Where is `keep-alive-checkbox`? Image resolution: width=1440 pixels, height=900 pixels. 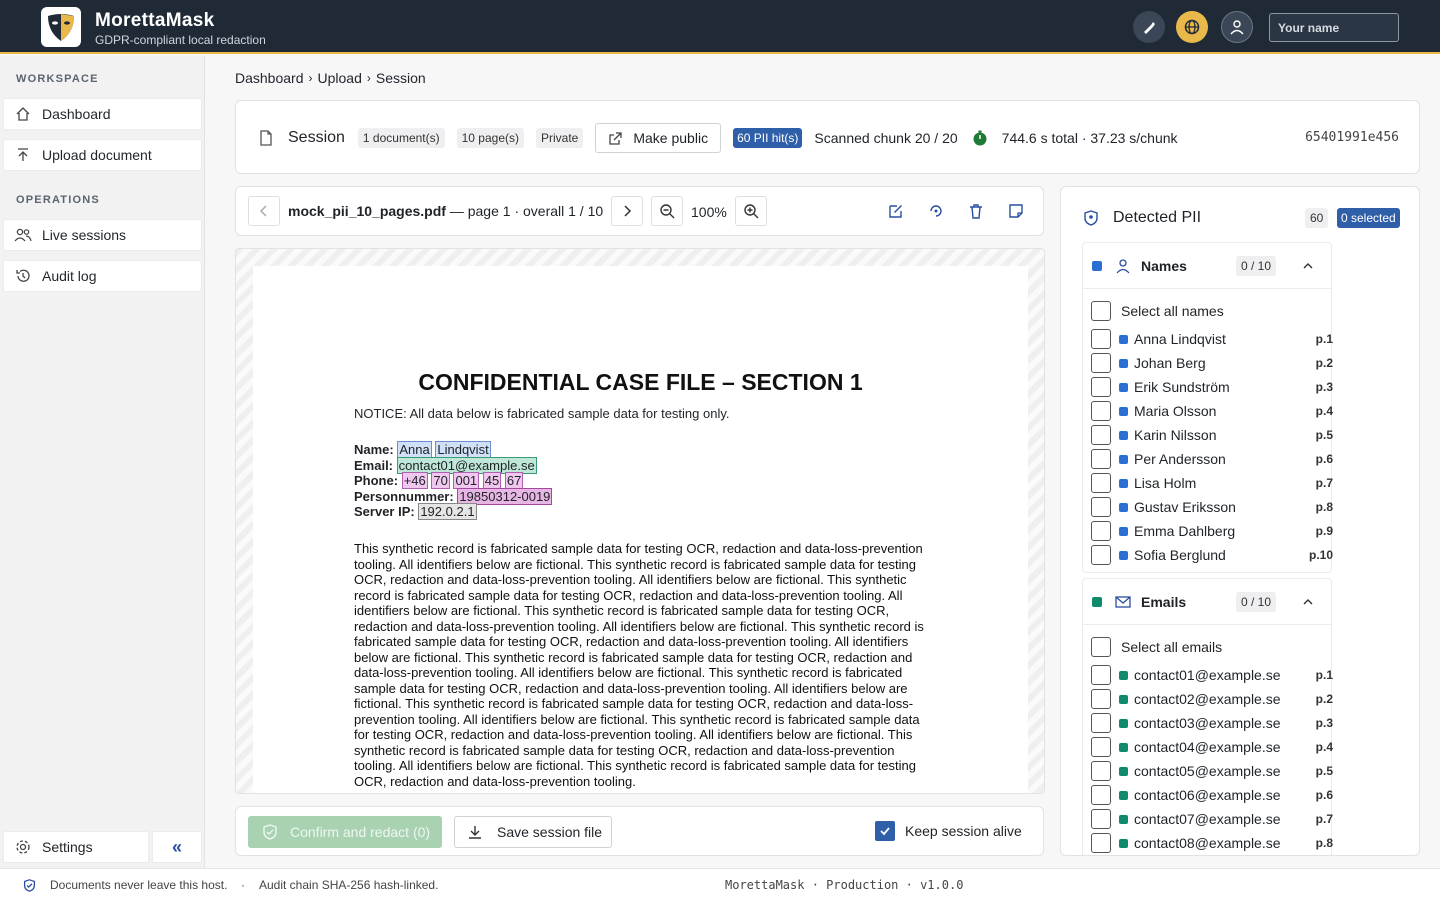 keep-alive-checkbox is located at coordinates (885, 831).